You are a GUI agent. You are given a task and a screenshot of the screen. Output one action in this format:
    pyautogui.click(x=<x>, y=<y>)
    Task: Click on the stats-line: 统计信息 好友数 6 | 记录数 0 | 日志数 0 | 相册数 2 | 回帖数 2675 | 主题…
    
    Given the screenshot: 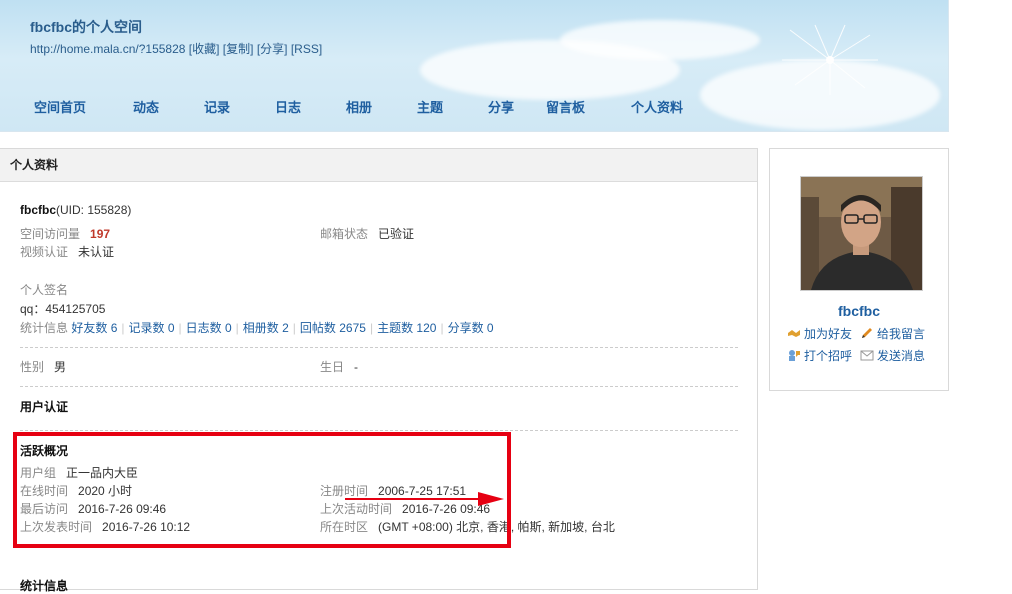 What is the action you would take?
    pyautogui.click(x=257, y=328)
    